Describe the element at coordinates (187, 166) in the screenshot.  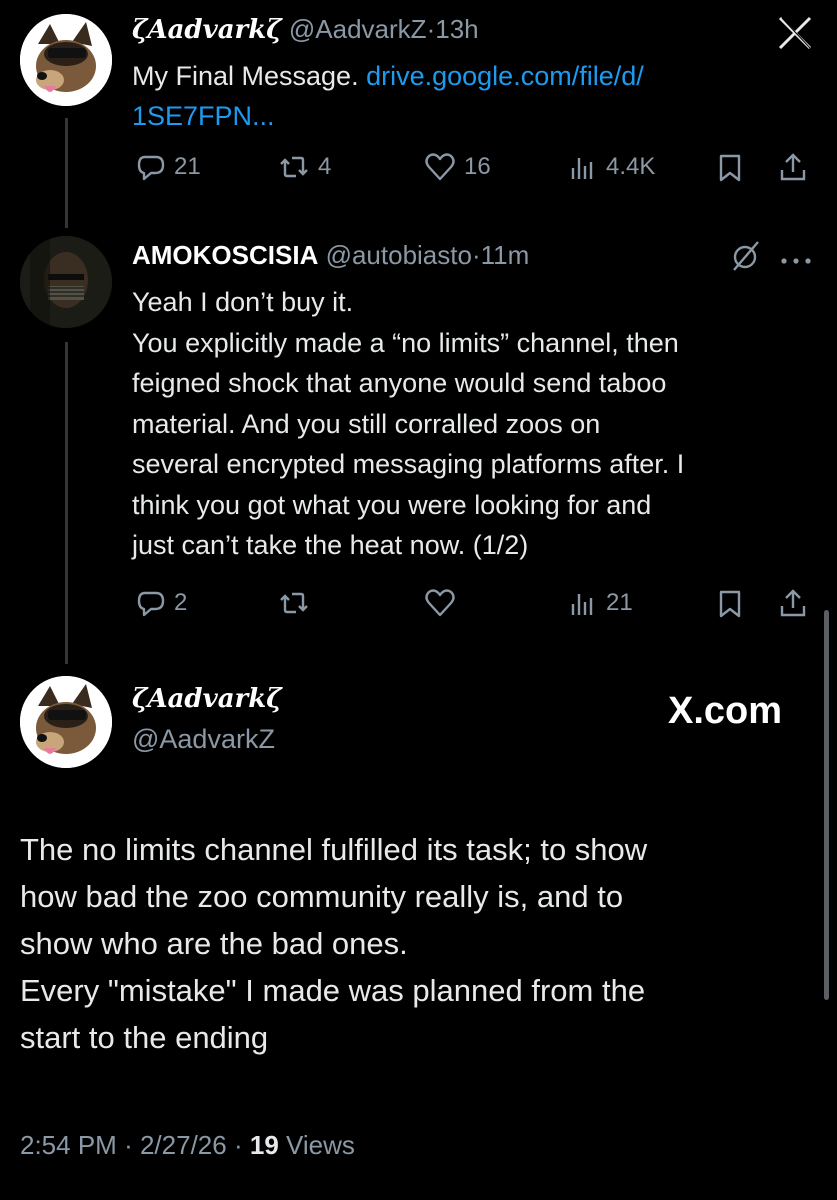
I see `reply-count: 21` at that location.